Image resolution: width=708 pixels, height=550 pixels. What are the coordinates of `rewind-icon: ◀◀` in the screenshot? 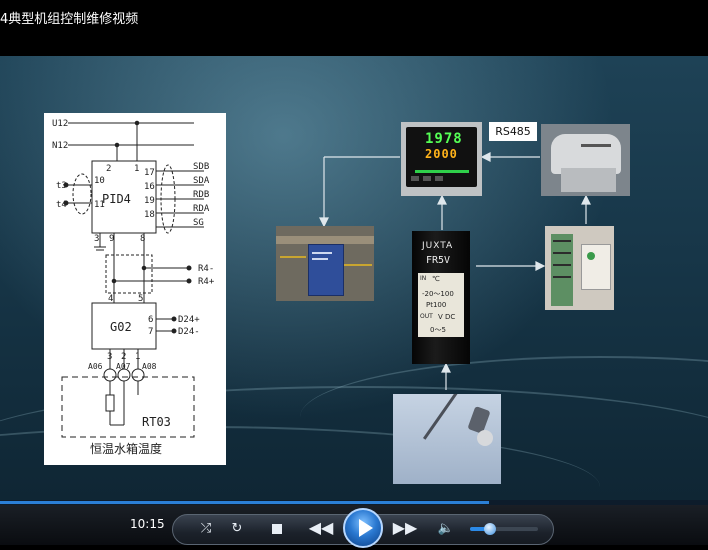 It's located at (321, 528).